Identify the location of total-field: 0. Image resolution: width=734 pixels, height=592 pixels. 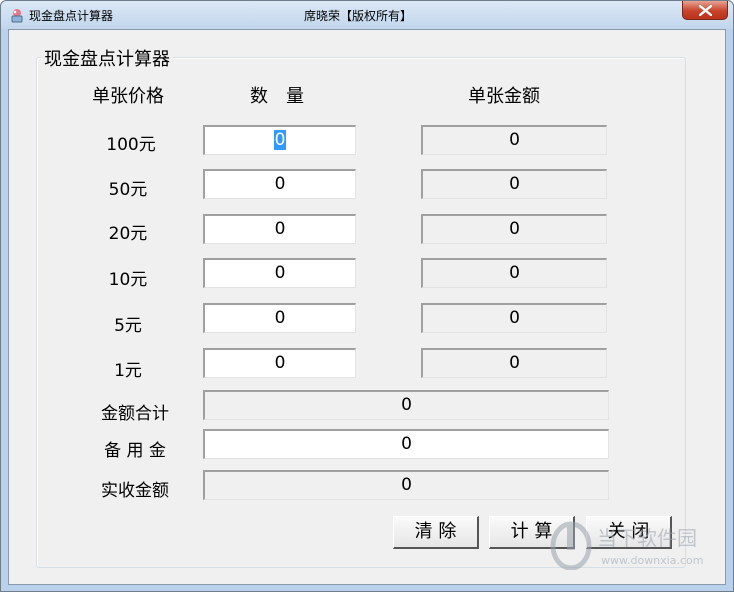
(406, 405).